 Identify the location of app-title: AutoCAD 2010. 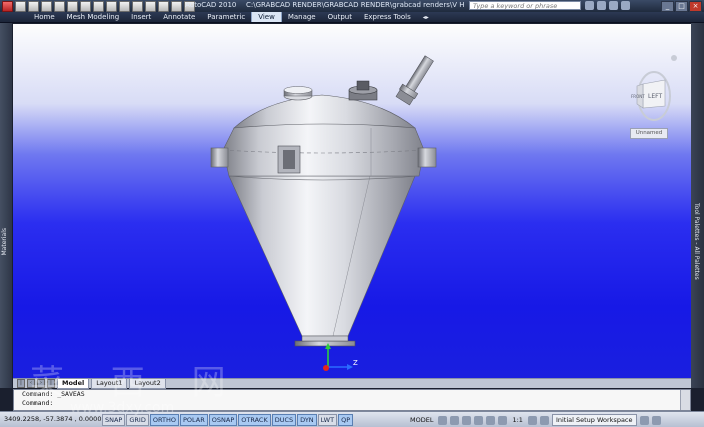
(211, 5).